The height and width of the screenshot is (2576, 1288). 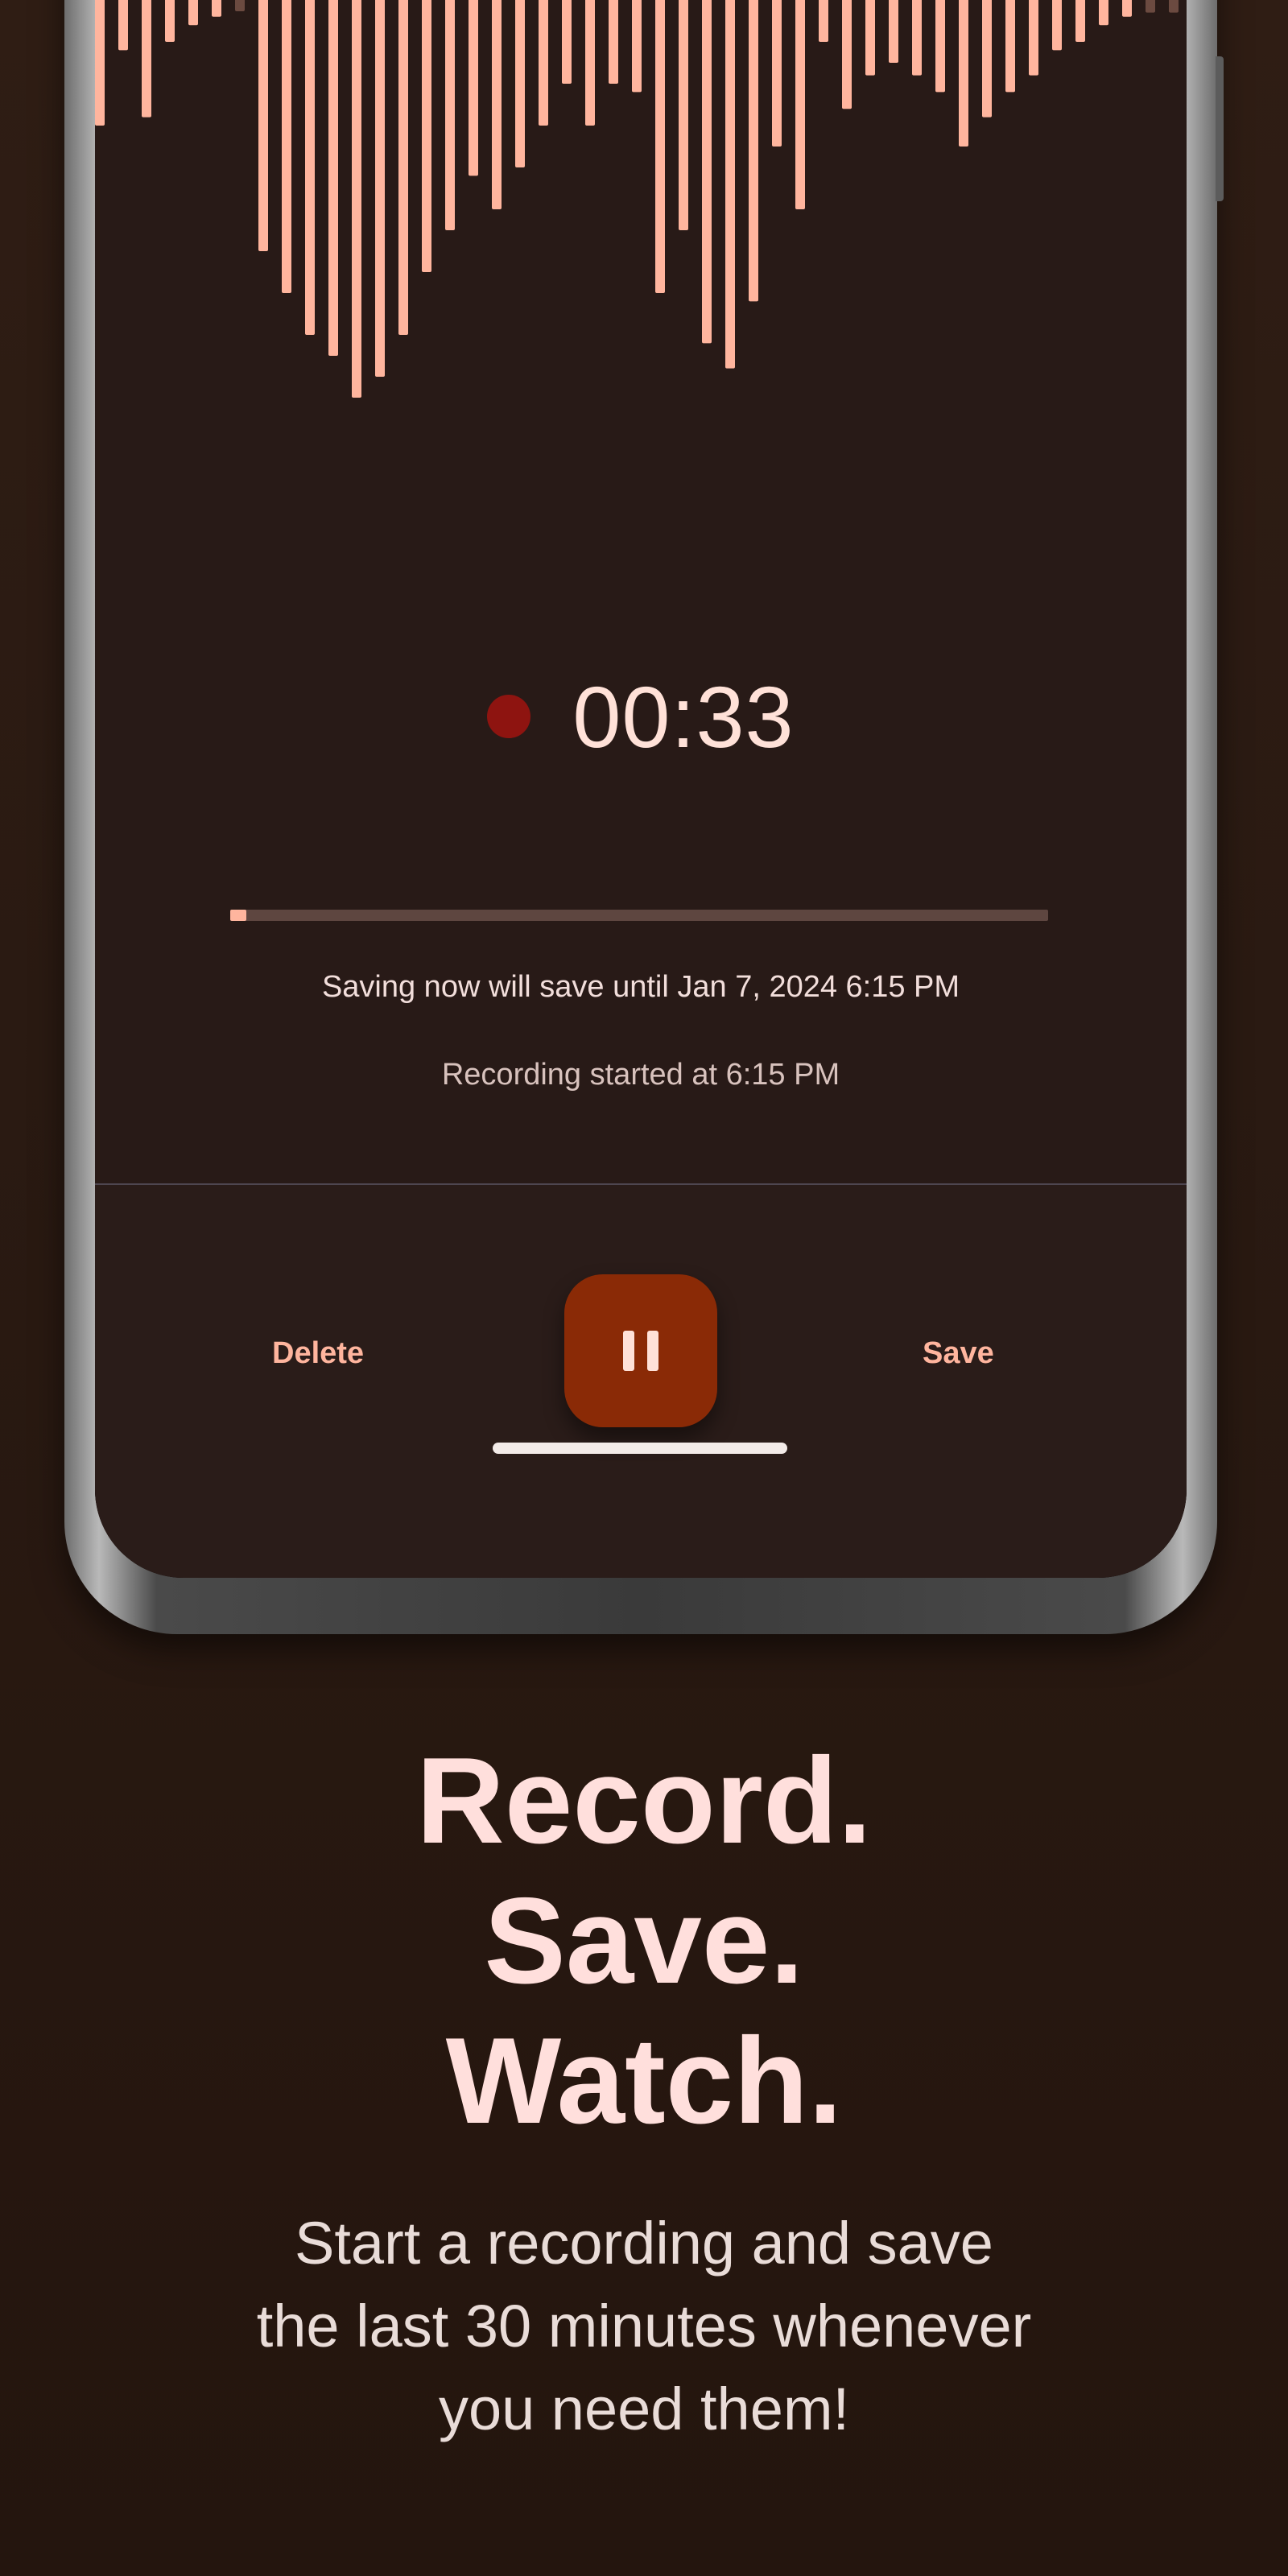 What do you see at coordinates (318, 1353) in the screenshot?
I see `delete-button: Delete` at bounding box center [318, 1353].